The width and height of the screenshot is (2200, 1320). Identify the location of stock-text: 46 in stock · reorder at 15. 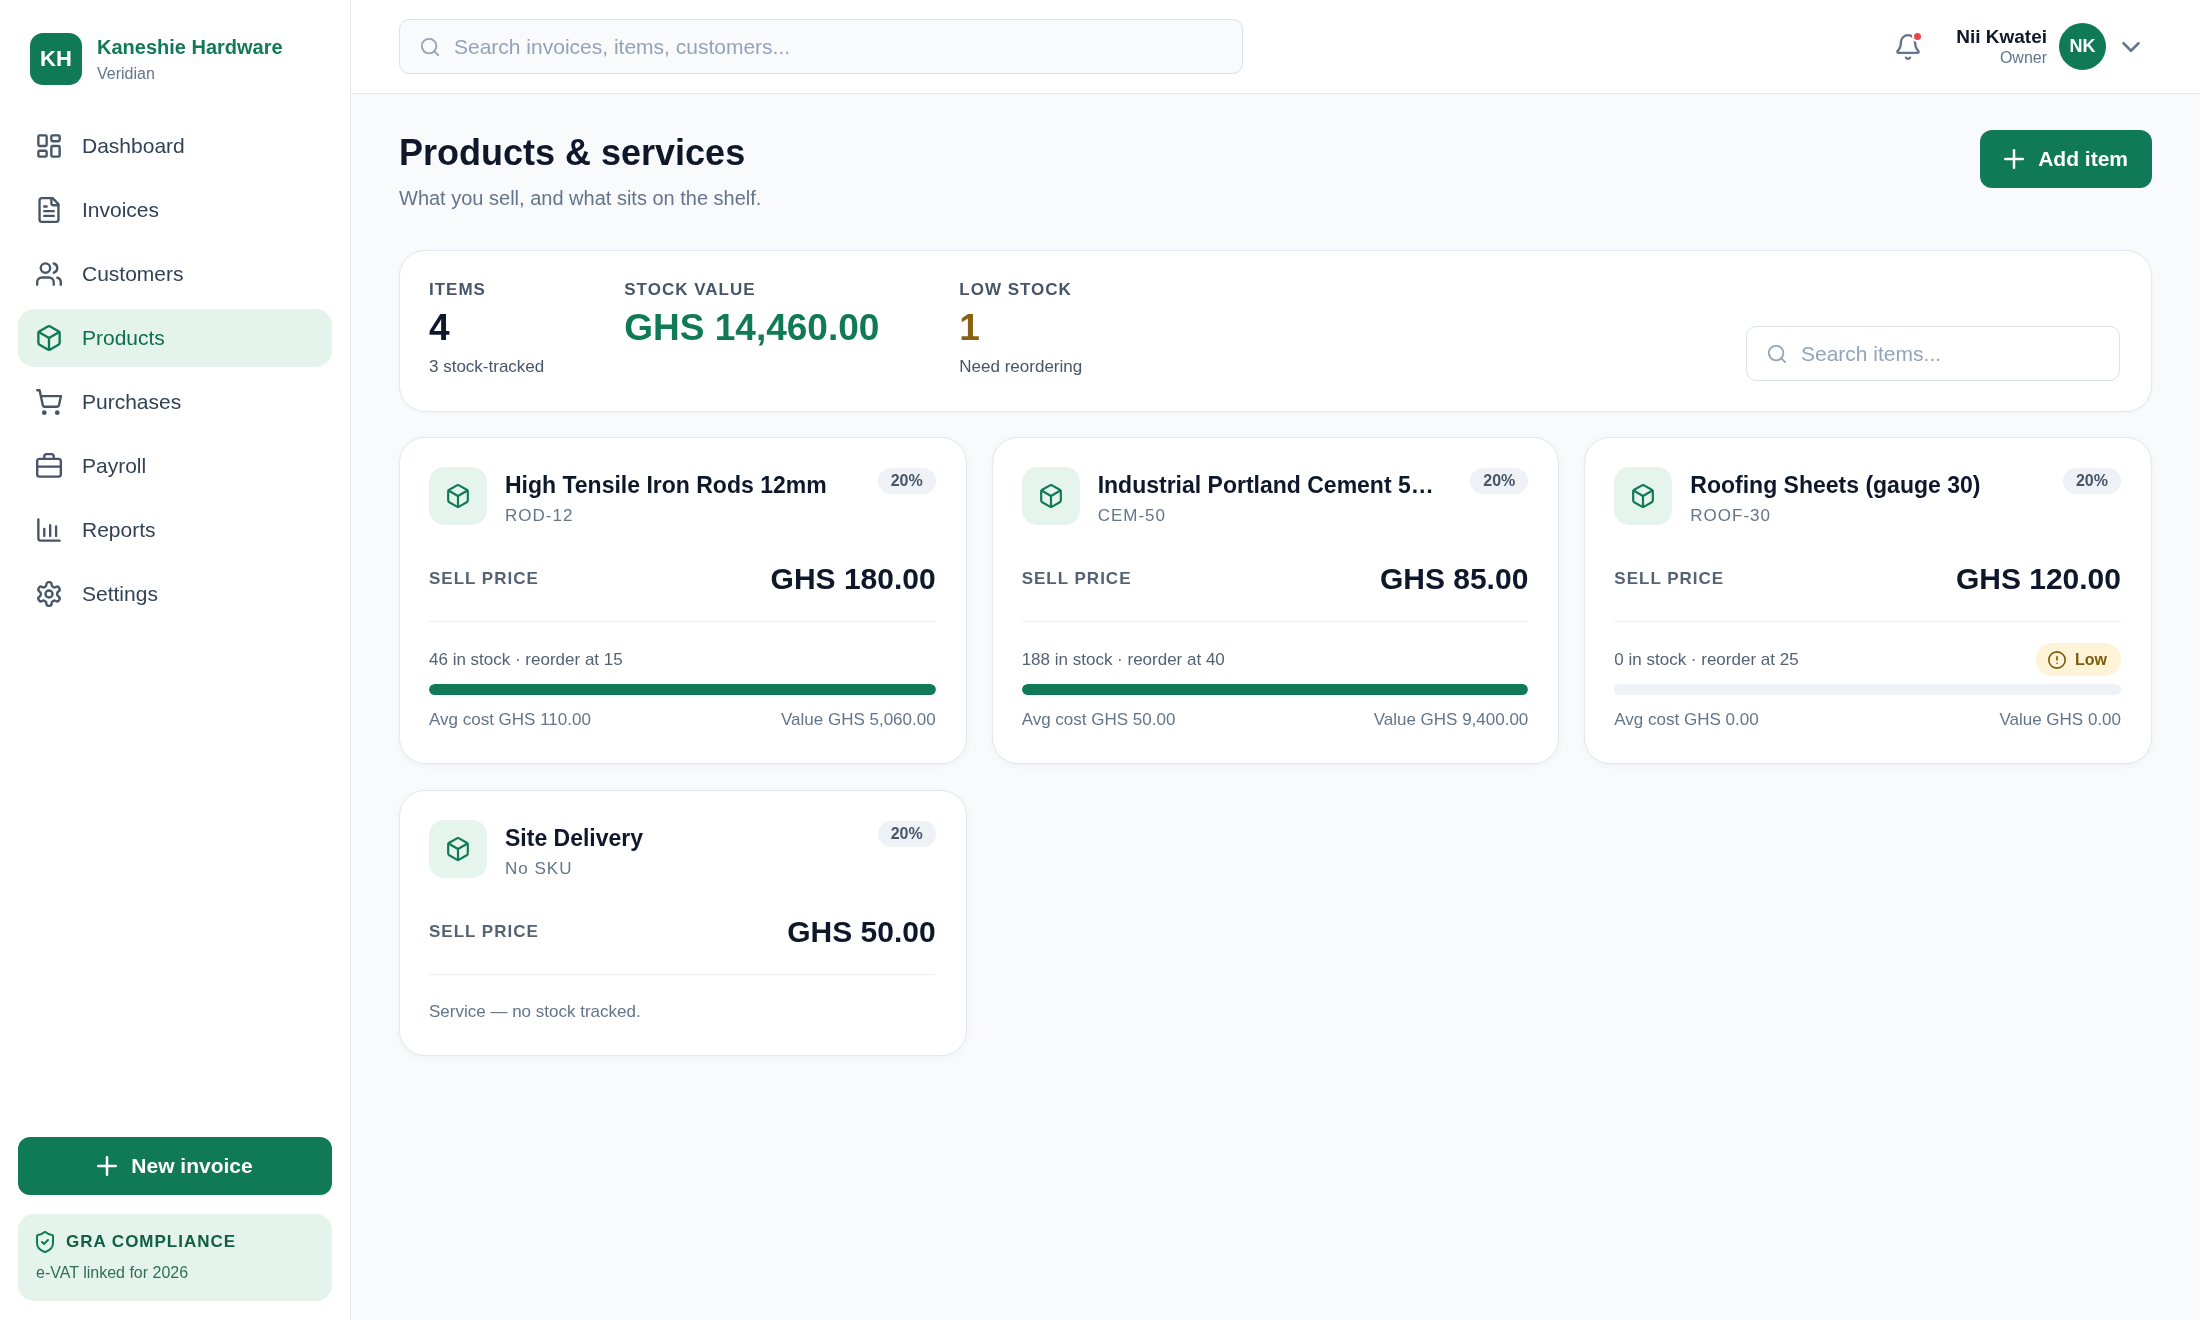
(526, 660).